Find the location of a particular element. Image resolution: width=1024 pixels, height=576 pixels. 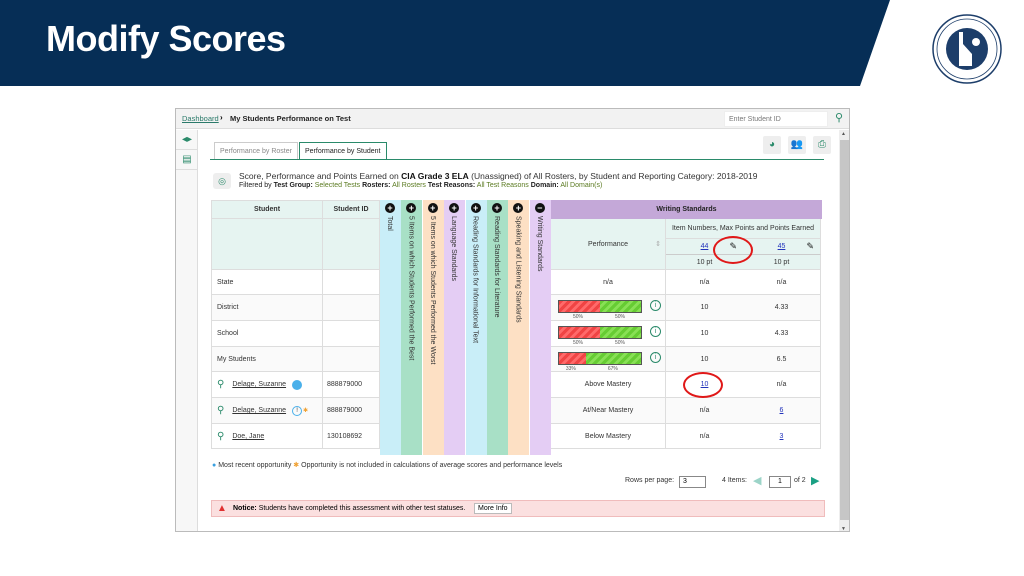

rows-per-page-label: Rows per page: is located at coordinates (650, 480).